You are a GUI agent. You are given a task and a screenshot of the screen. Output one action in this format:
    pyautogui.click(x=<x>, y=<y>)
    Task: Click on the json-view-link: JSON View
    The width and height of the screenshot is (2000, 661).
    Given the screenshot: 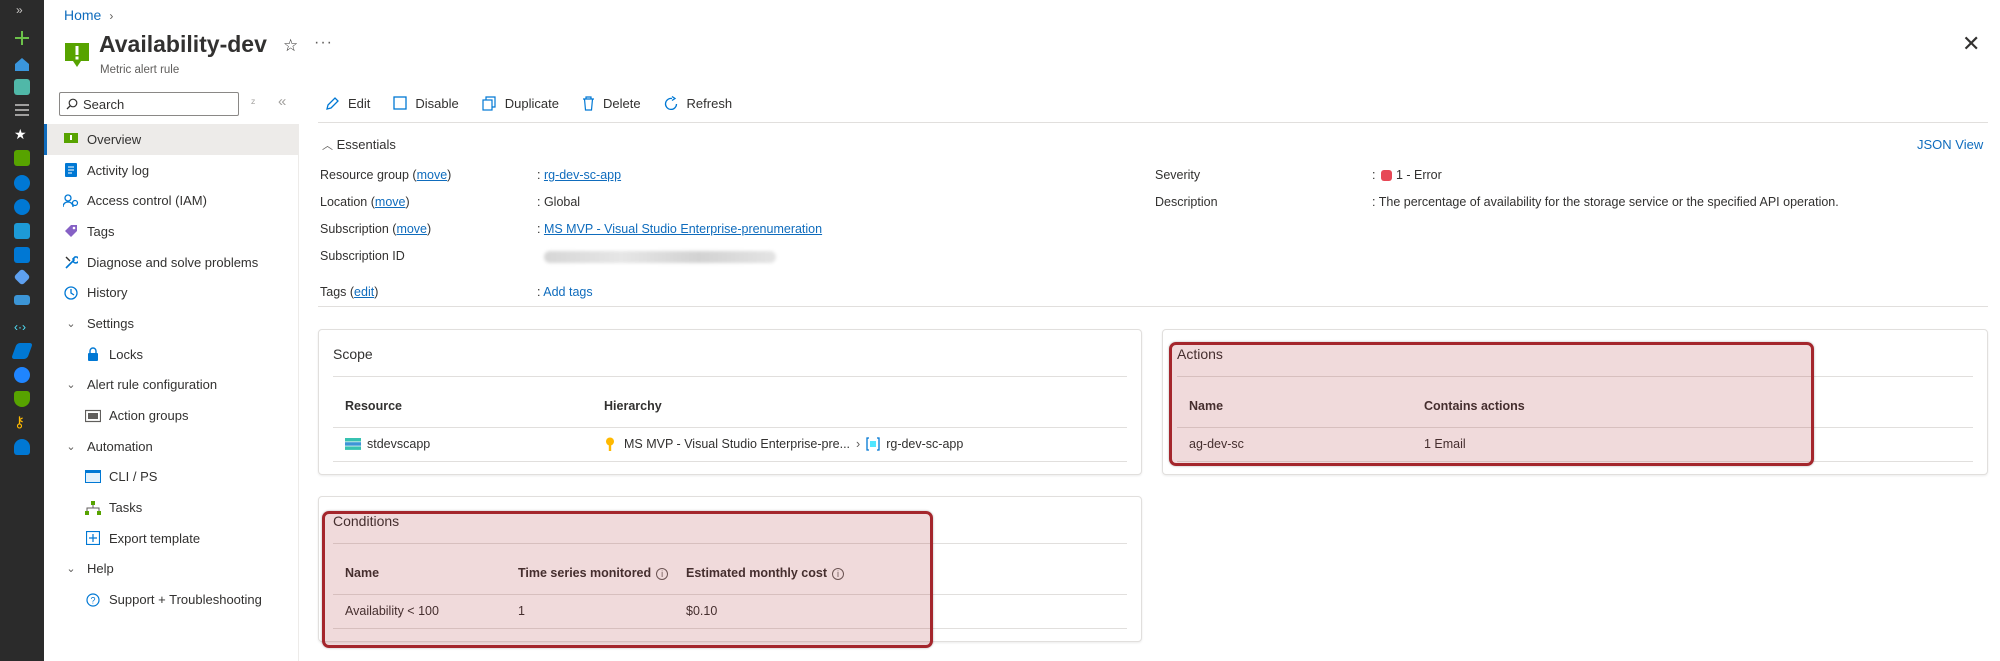 What is the action you would take?
    pyautogui.click(x=1950, y=144)
    